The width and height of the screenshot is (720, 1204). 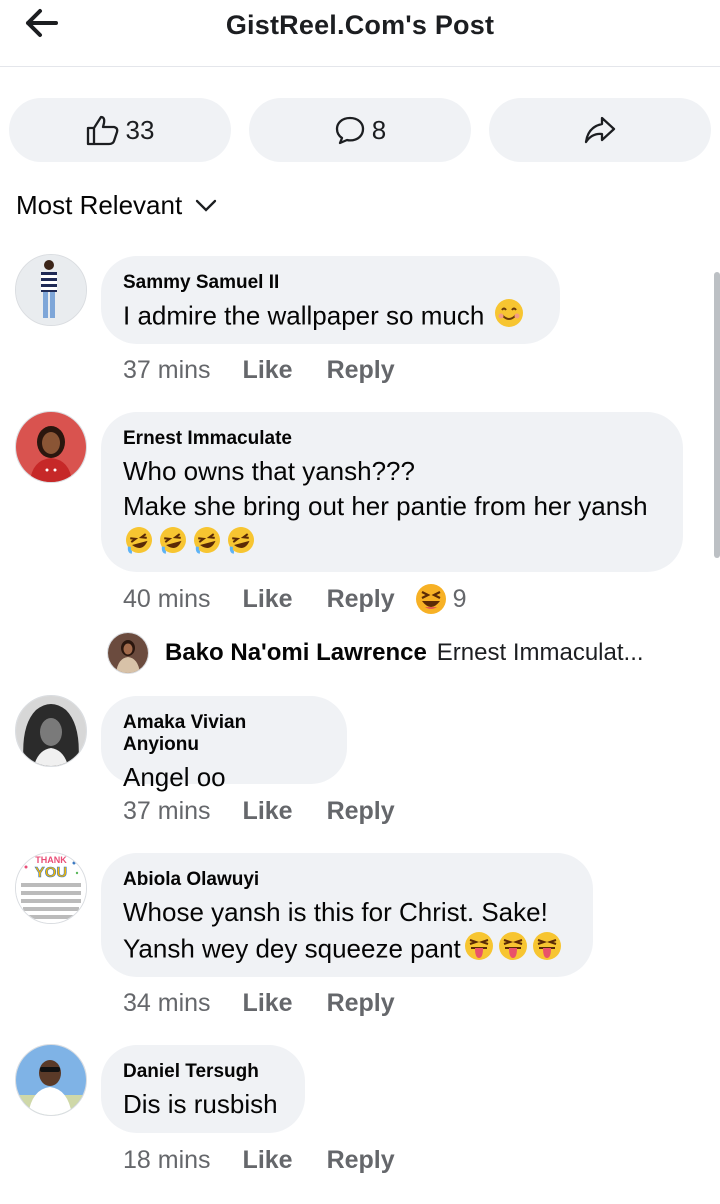 I want to click on reaction-count: 9, so click(x=459, y=598).